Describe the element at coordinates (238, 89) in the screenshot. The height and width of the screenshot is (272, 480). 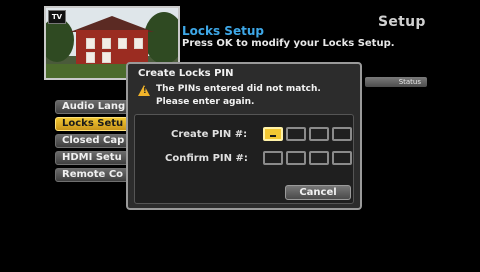
I see `error-message: The PINs entered did not match.` at that location.